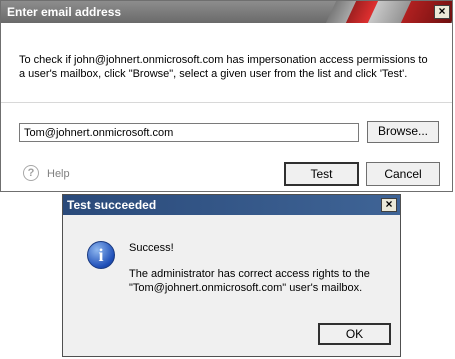 This screenshot has width=455, height=359. Describe the element at coordinates (226, 102) in the screenshot. I see `divider` at that location.